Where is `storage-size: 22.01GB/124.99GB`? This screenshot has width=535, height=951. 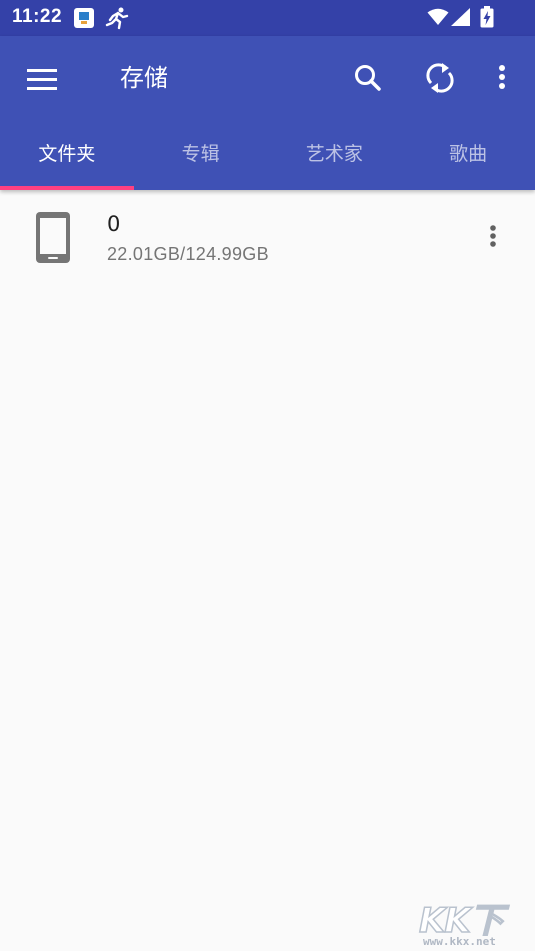
storage-size: 22.01GB/124.99GB is located at coordinates (188, 254).